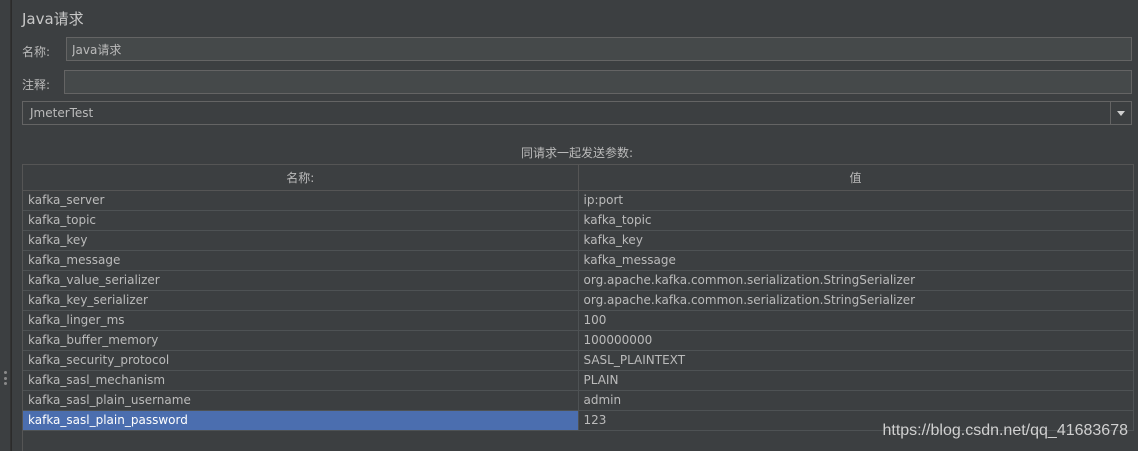  Describe the element at coordinates (301, 220) in the screenshot. I see `param-name-cell: kafka_topic` at that location.